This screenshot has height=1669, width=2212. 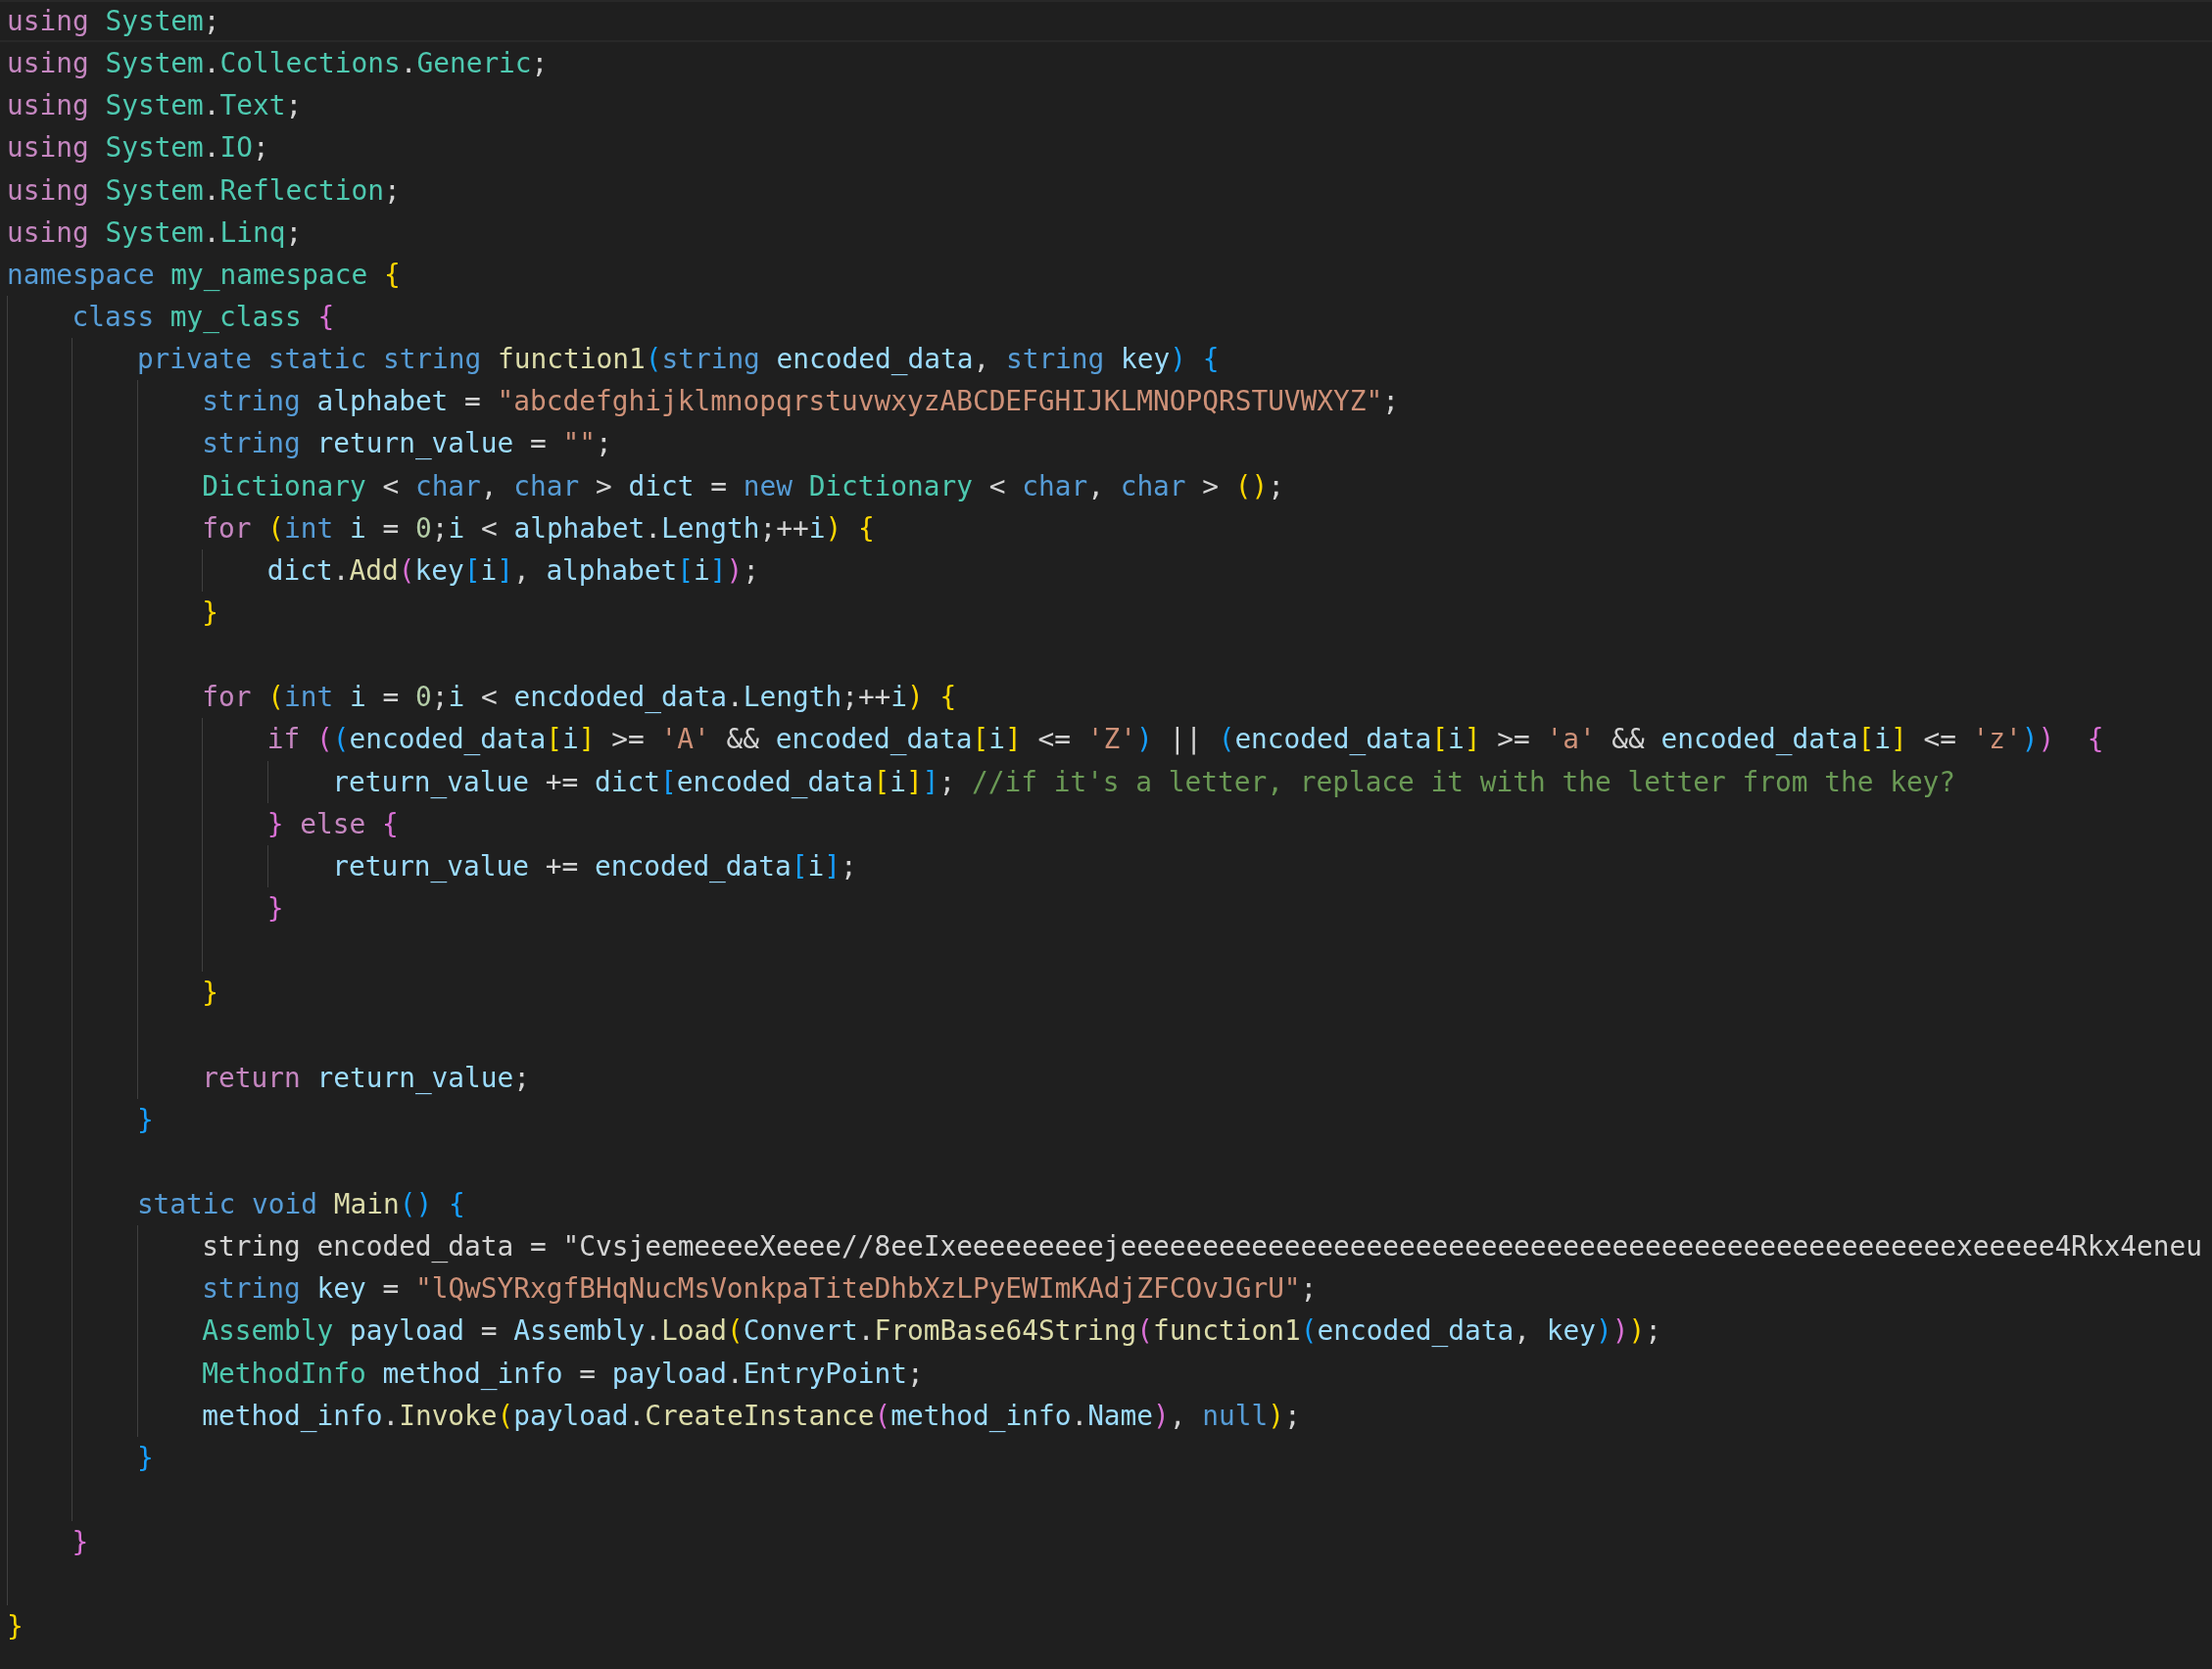 I want to click on code-line: return return_value;, so click(x=366, y=1078).